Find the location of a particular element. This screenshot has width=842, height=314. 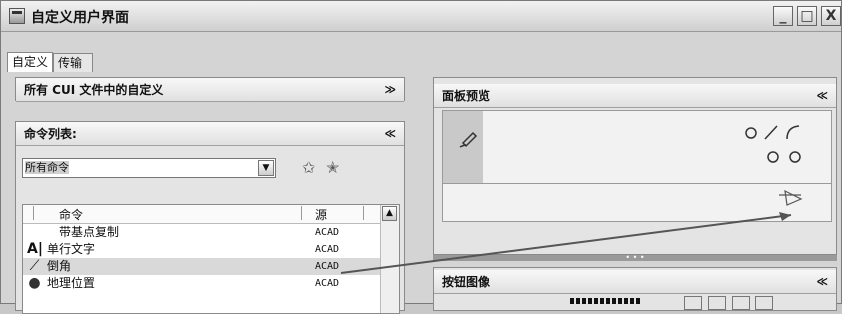

list-item: ⟋ 倒角 ACAD is located at coordinates (202, 266).